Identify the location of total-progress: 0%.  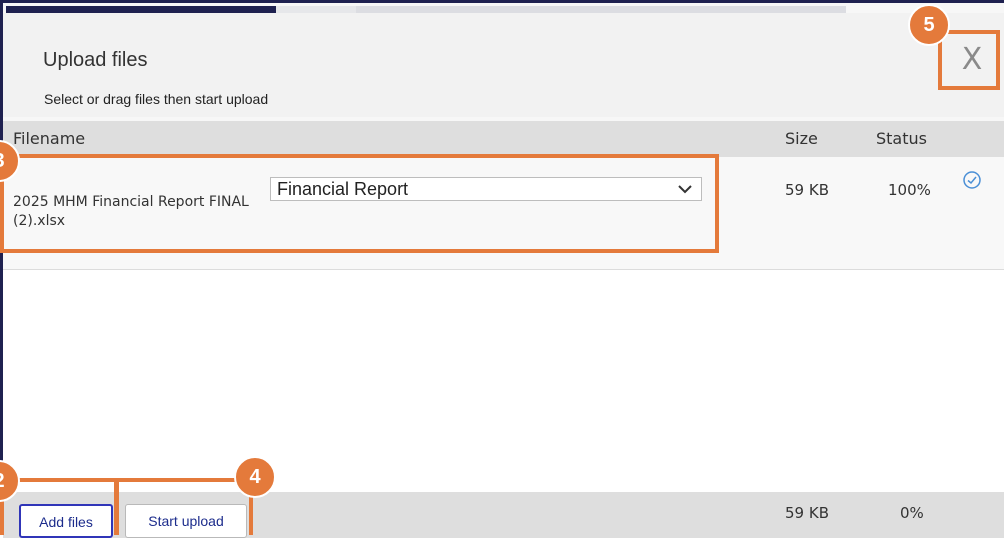
(912, 513).